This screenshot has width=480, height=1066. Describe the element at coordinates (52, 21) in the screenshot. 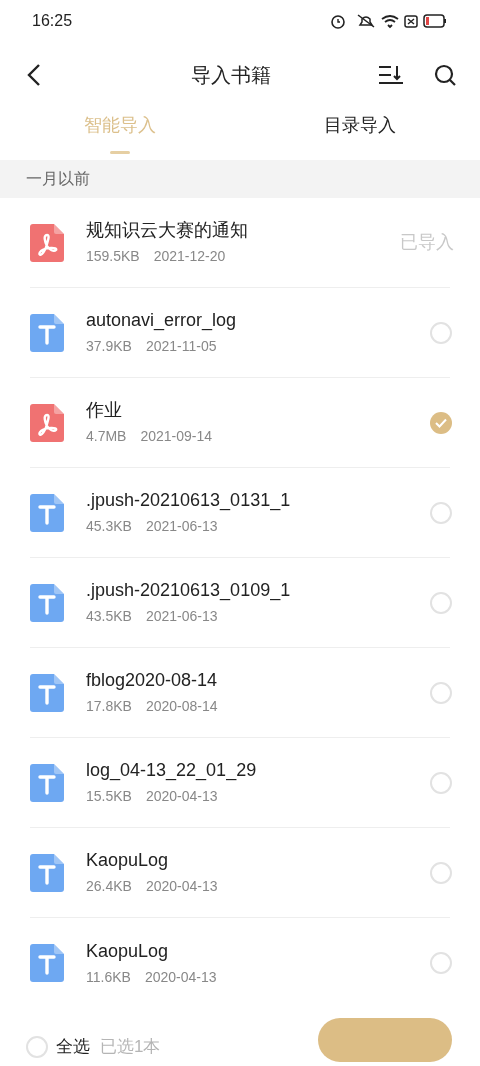

I see `status-time: 16:25` at that location.